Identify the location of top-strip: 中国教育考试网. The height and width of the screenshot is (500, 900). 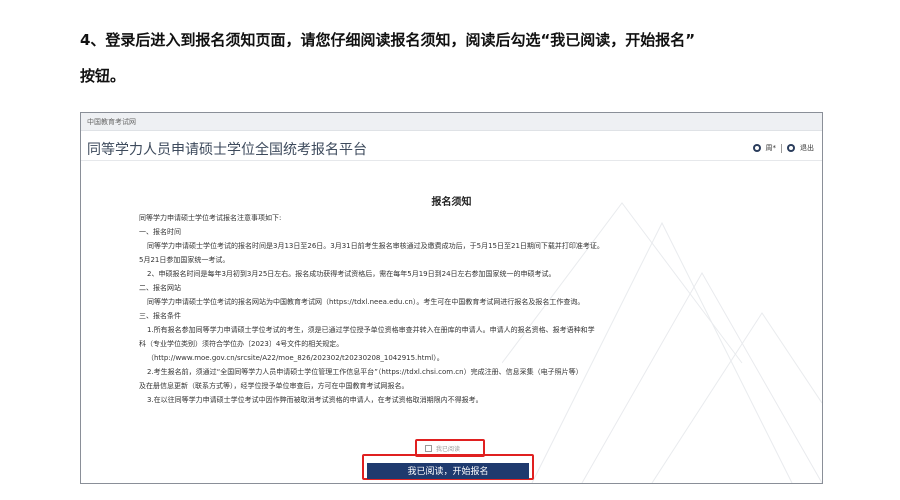
(451, 122).